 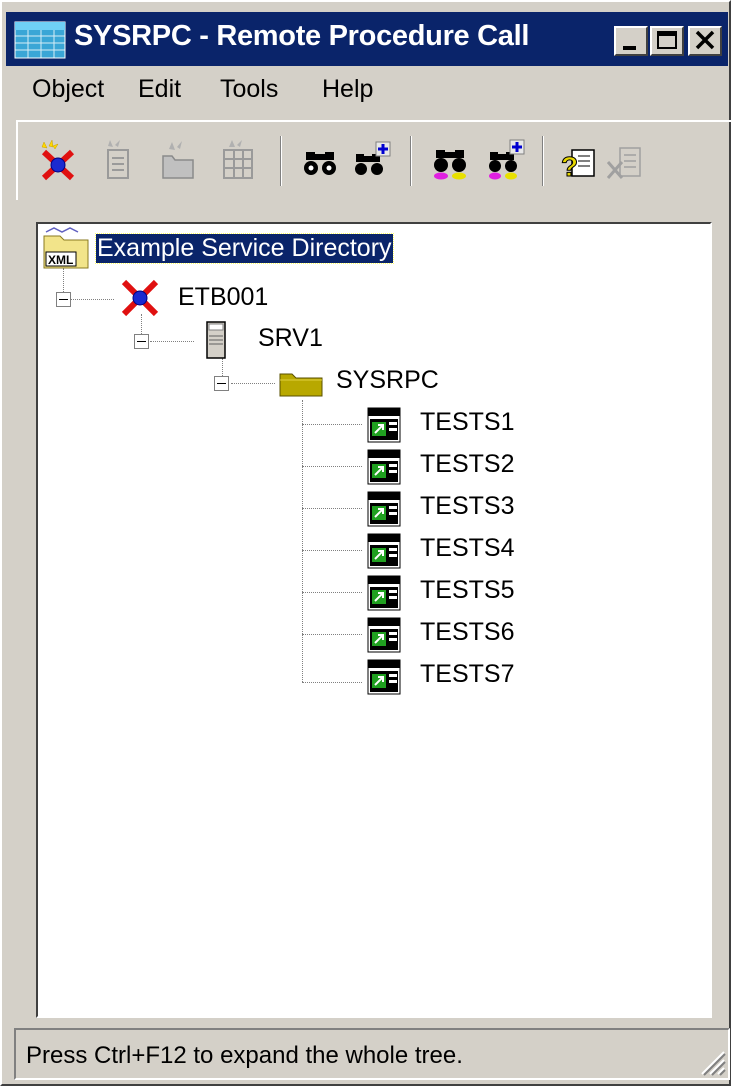 What do you see at coordinates (467, 548) in the screenshot?
I see `tree-node-program: TESTS4` at bounding box center [467, 548].